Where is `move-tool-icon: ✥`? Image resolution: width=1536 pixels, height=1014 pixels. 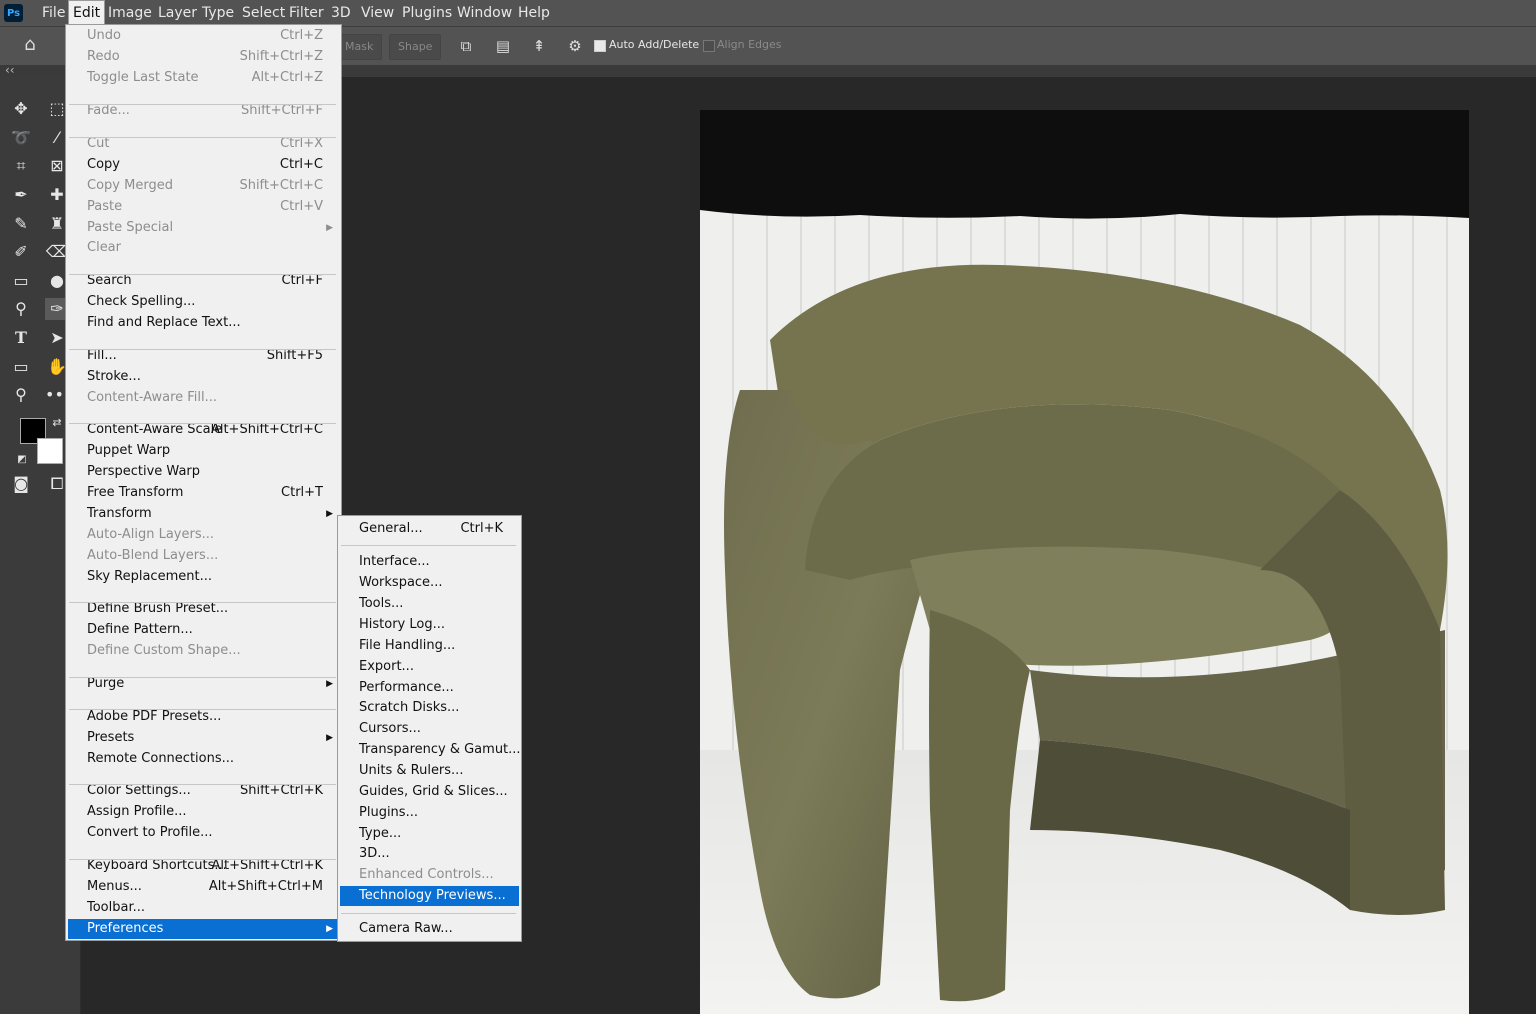
move-tool-icon: ✥ is located at coordinates (21, 109).